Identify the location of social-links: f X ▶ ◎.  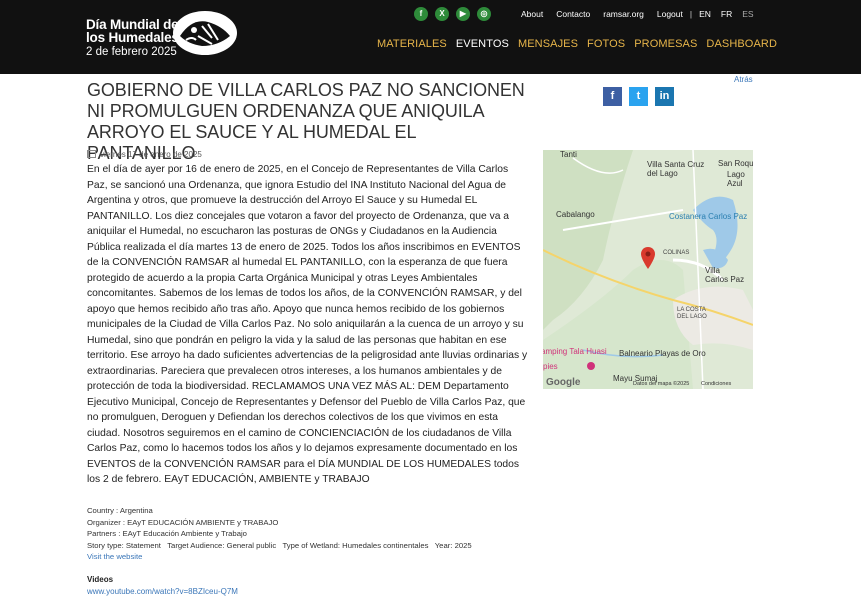
(452, 14).